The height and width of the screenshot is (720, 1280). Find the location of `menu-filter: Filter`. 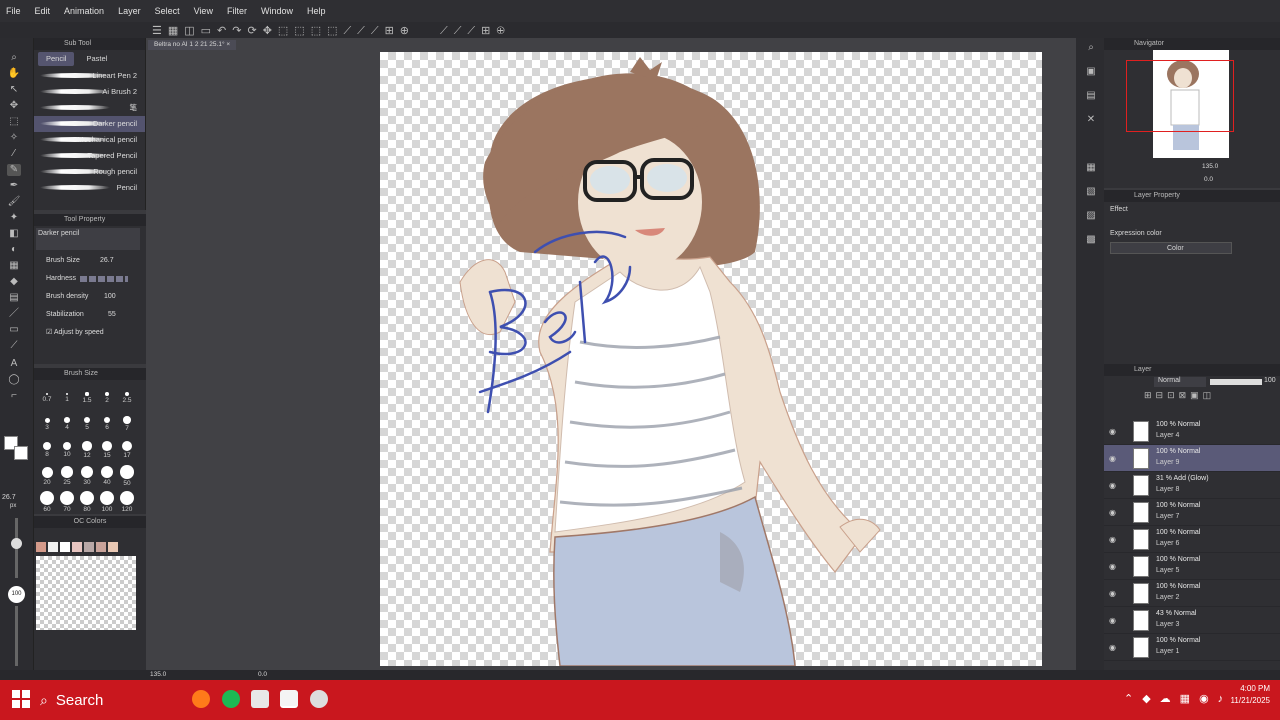

menu-filter: Filter is located at coordinates (237, 11).